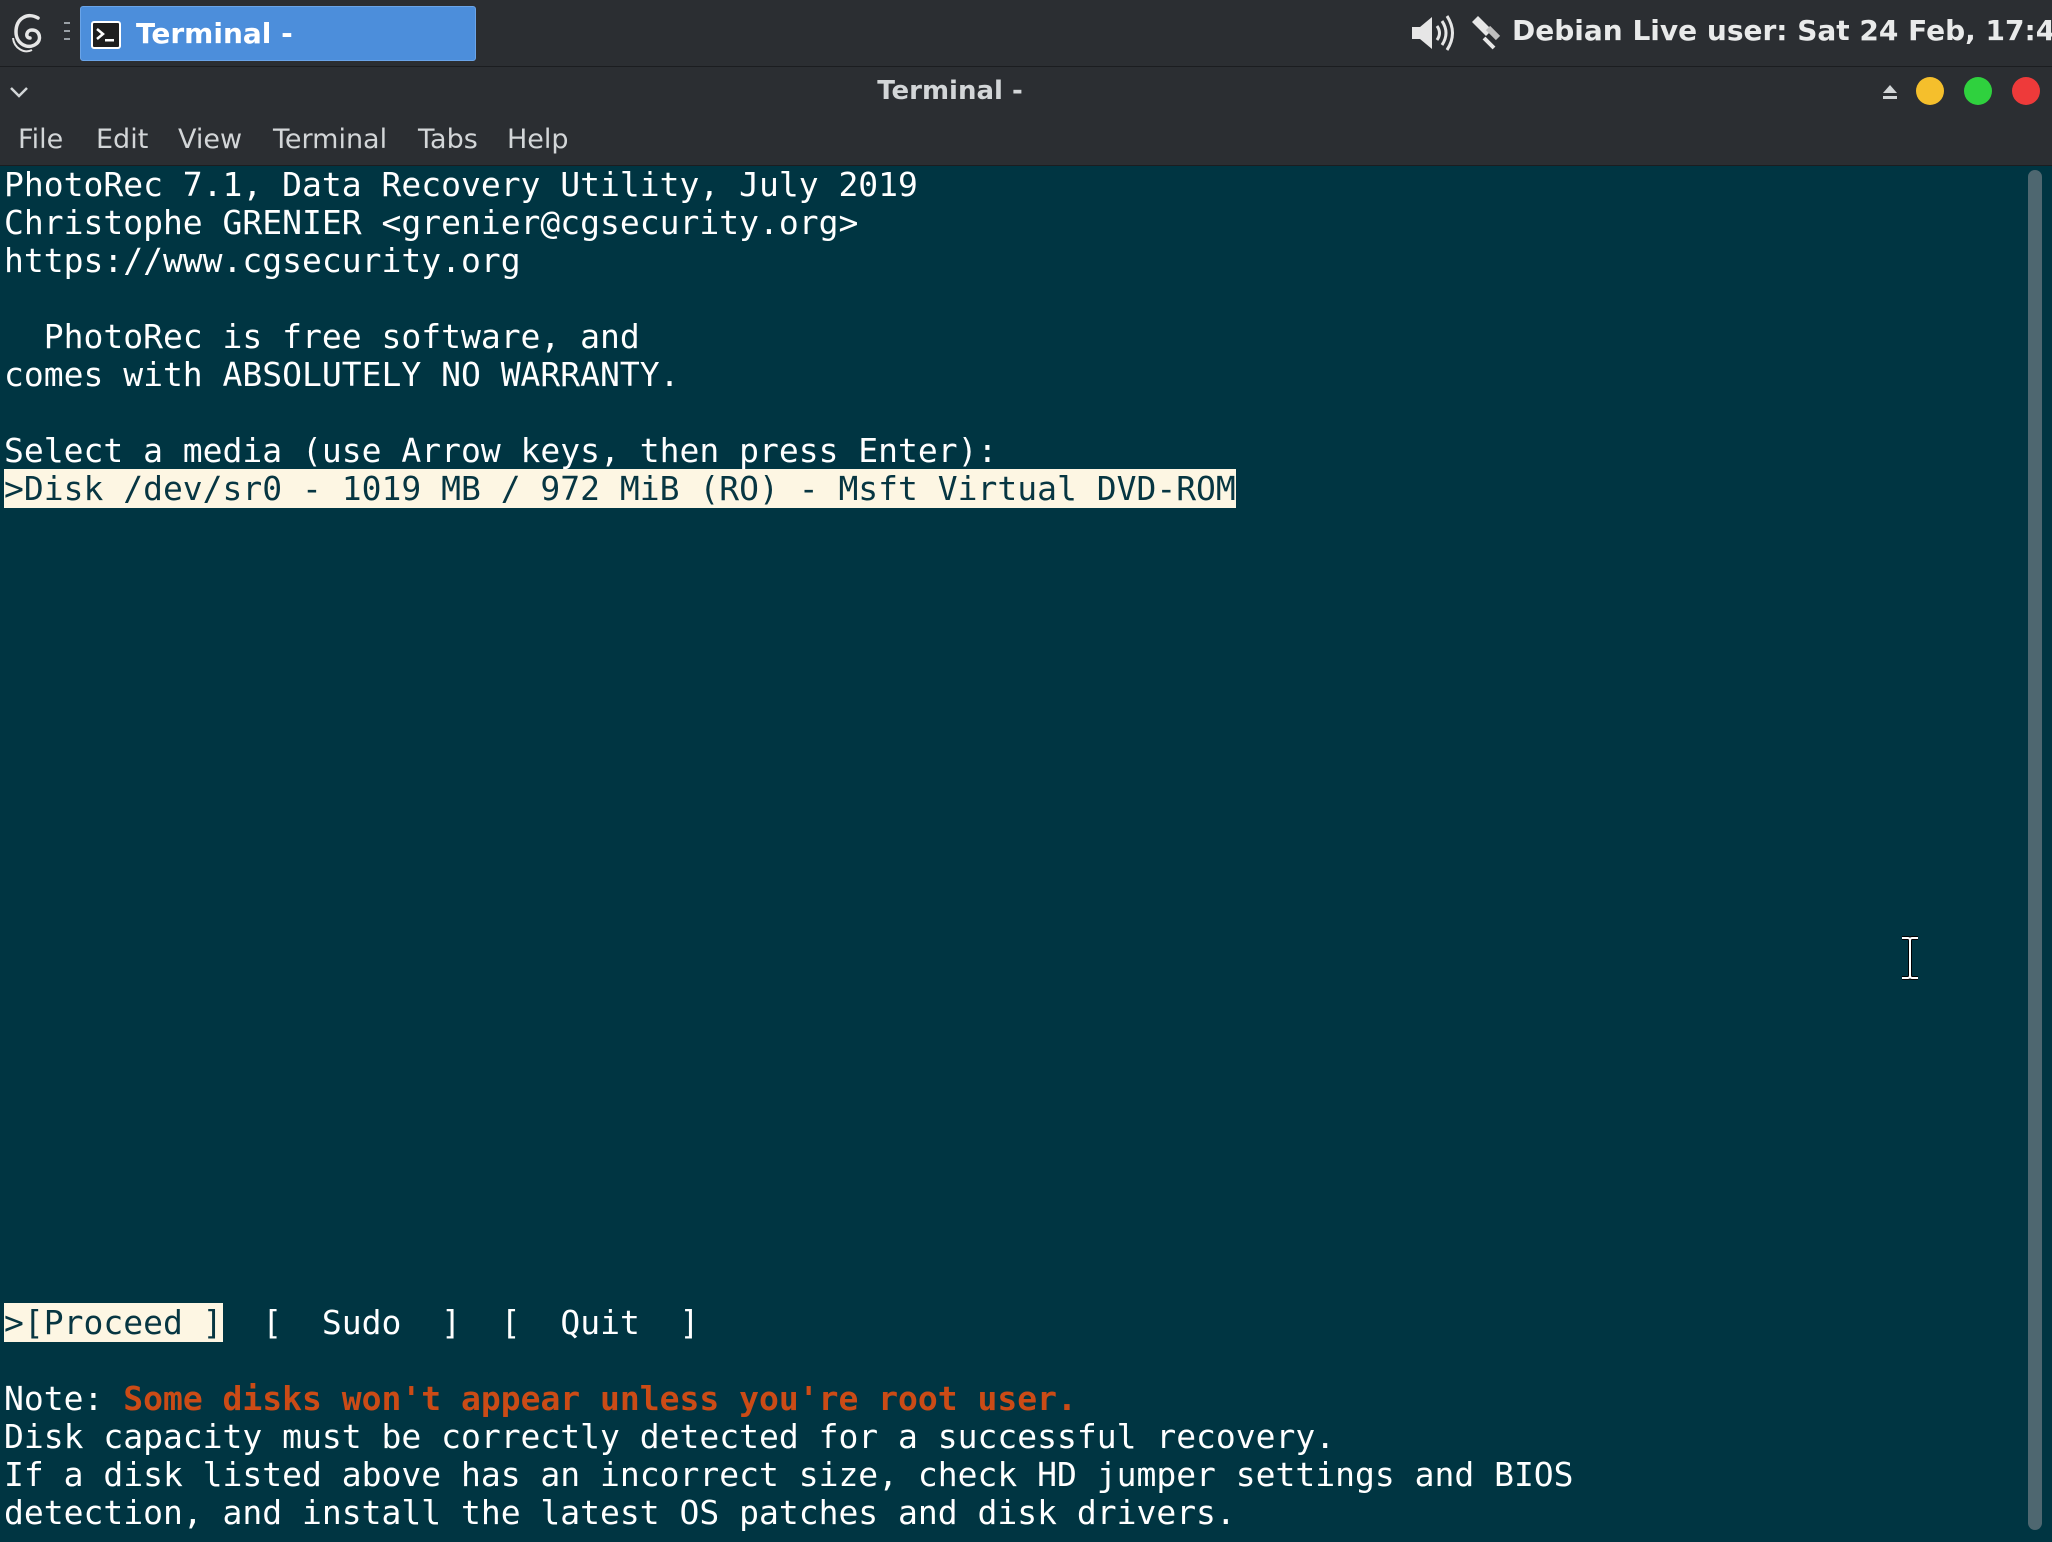 This screenshot has width=2052, height=1542. Describe the element at coordinates (342, 374) in the screenshot. I see `license-line: comes with ABSOLUTELY NO WARRANTY.` at that location.